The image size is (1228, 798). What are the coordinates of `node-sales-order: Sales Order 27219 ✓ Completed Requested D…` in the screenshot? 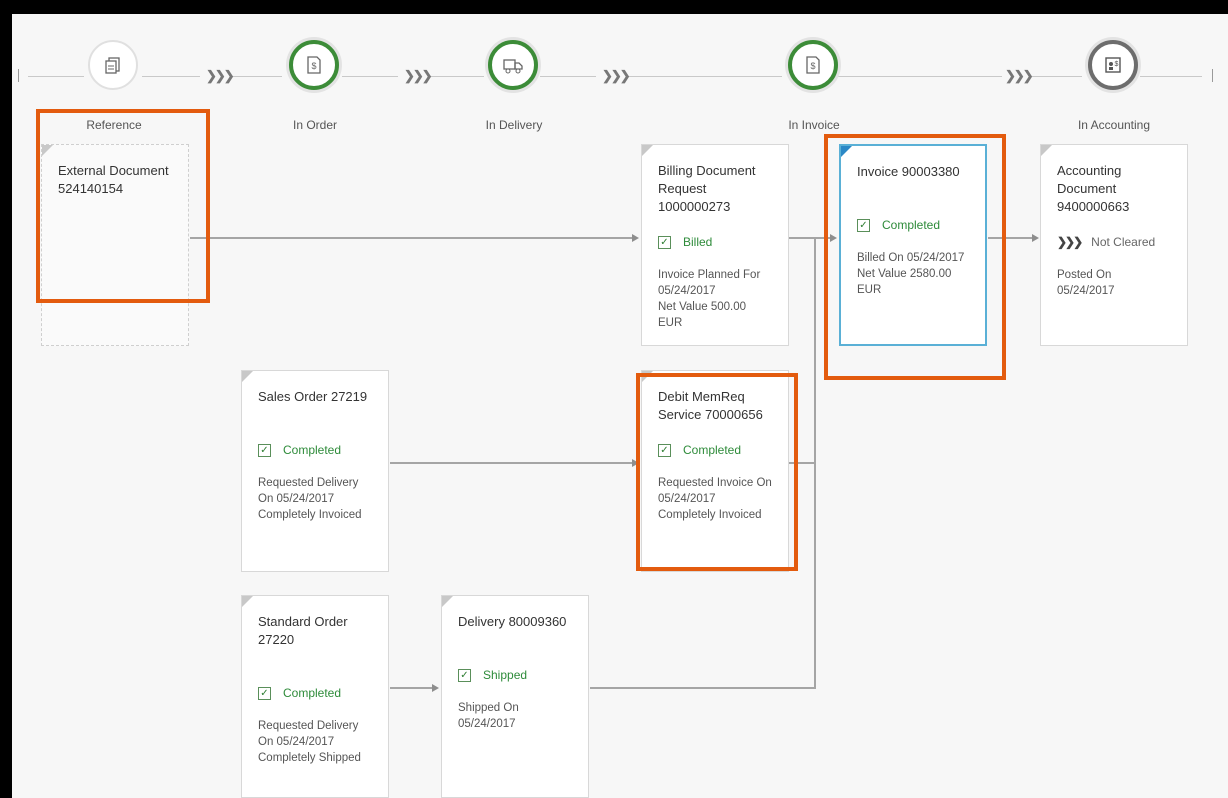 It's located at (315, 471).